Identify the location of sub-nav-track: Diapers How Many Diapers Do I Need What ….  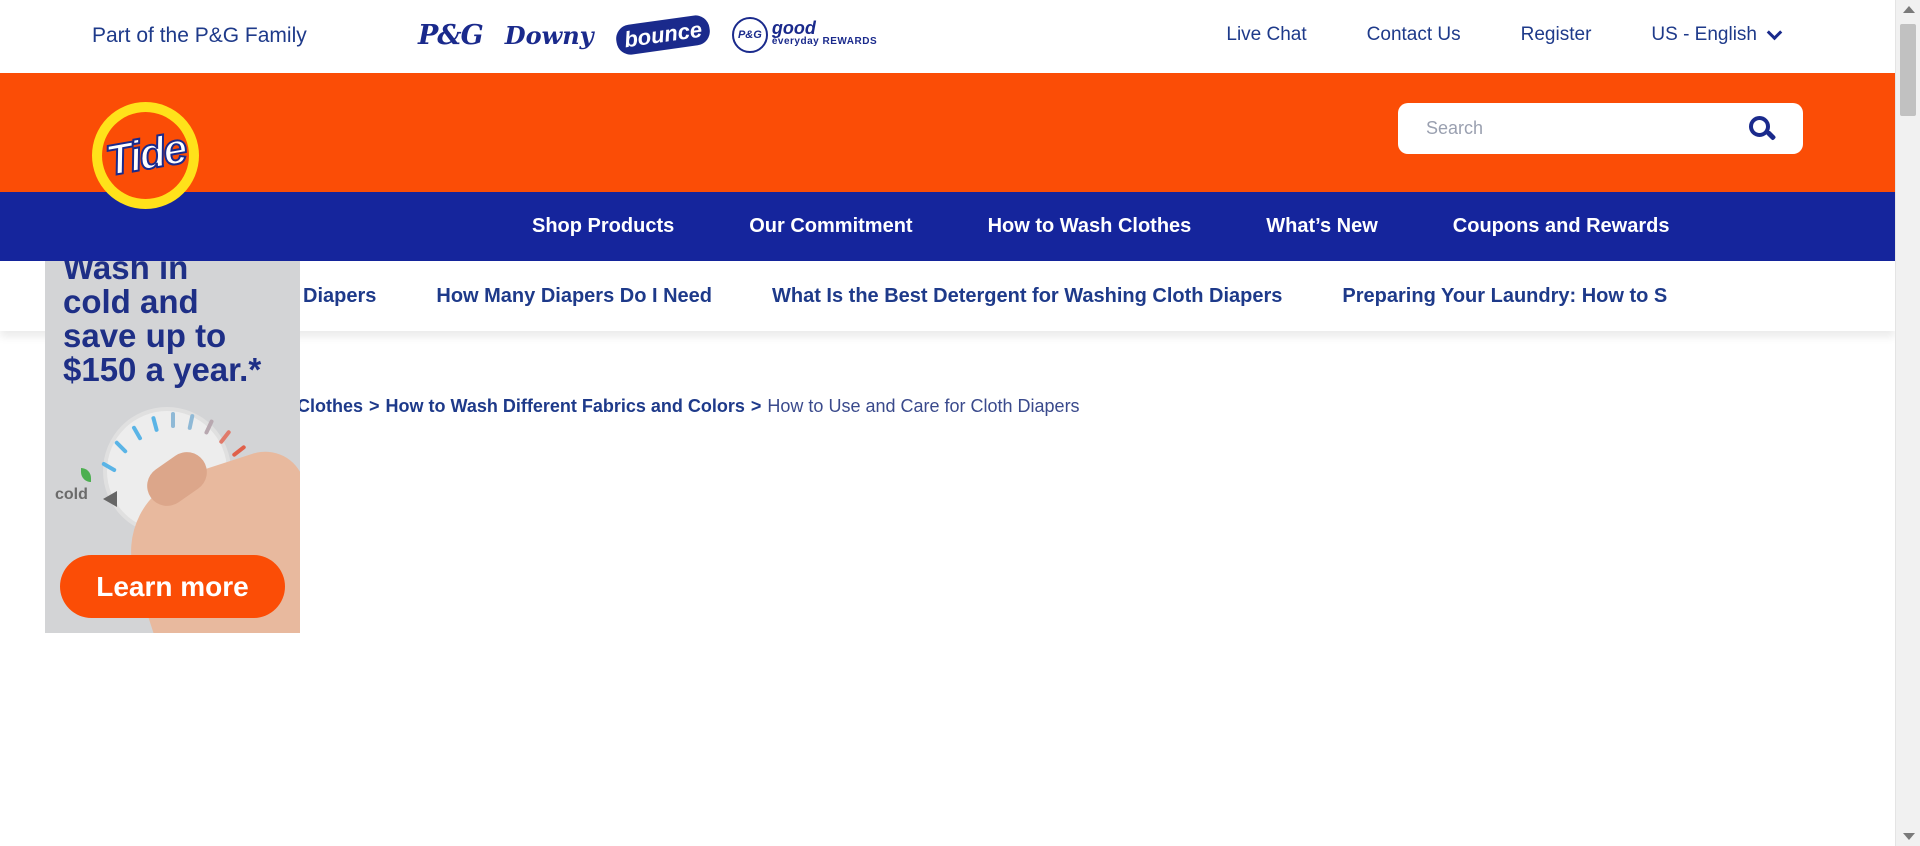
(1053, 296).